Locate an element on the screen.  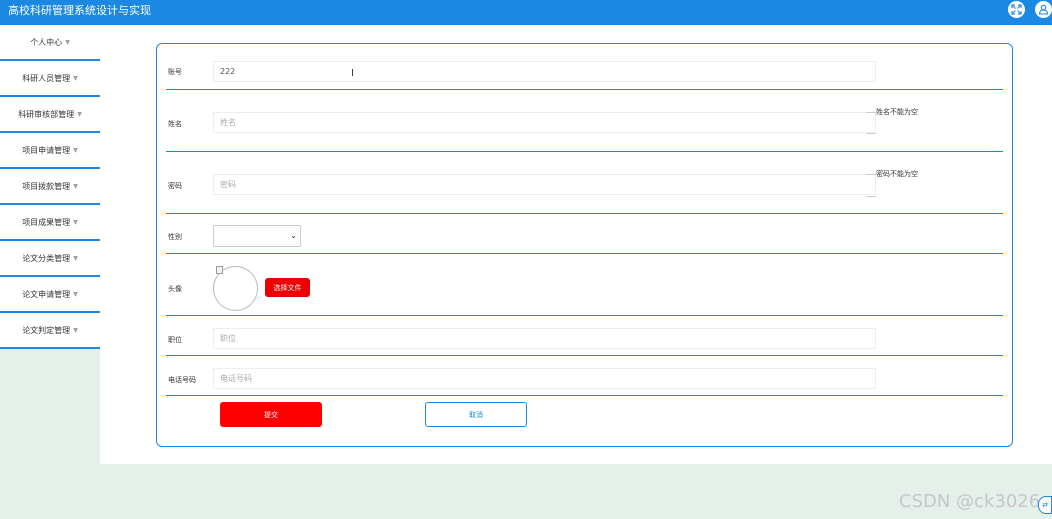
sidebar-item-label: 科研人员管理 is located at coordinates (46, 78).